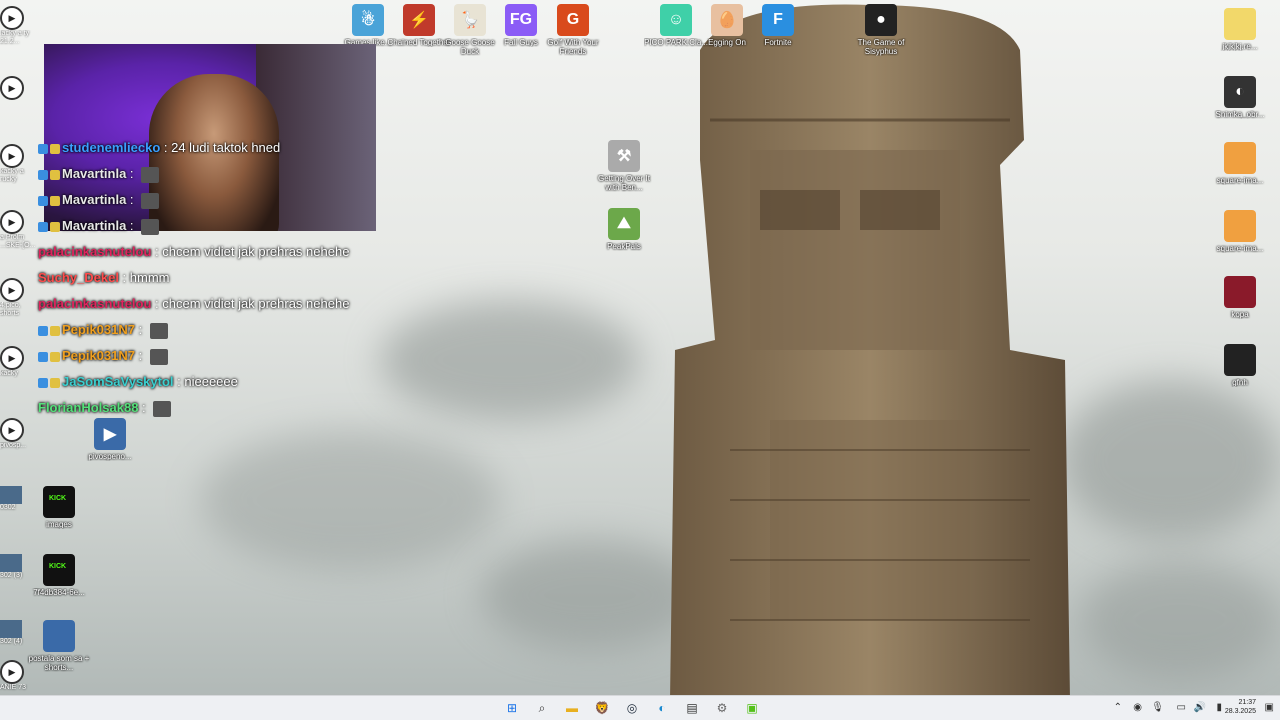 The height and width of the screenshot is (720, 1280). What do you see at coordinates (149, 277) in the screenshot?
I see `chat-text: hmmm` at bounding box center [149, 277].